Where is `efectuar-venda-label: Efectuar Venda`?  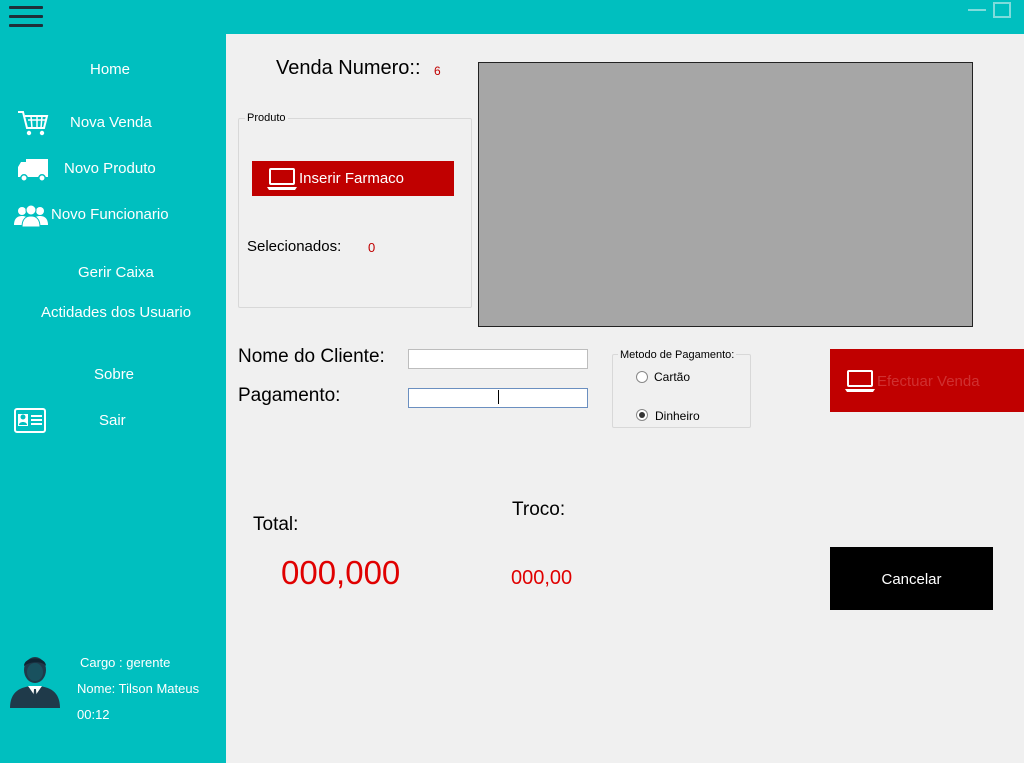
efectuar-venda-label: Efectuar Venda is located at coordinates (928, 381).